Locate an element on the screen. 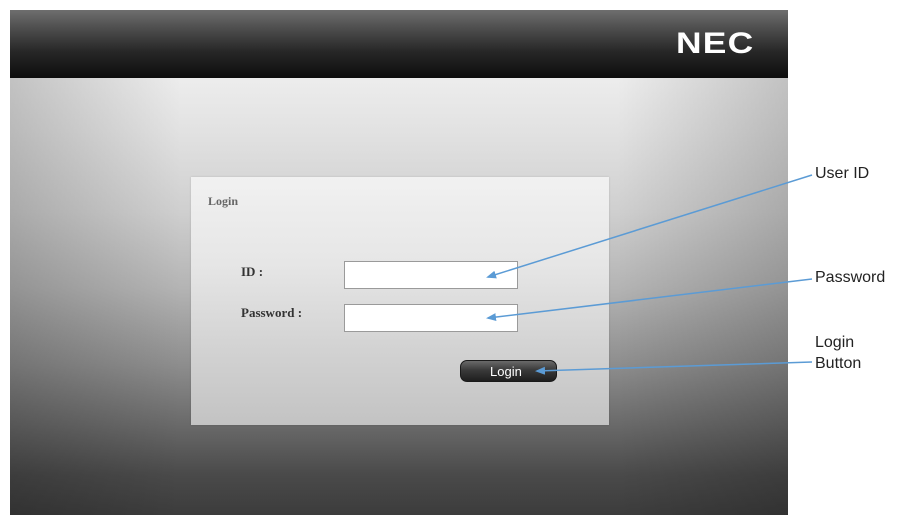 This screenshot has height=517, width=911. user-id-input is located at coordinates (431, 275).